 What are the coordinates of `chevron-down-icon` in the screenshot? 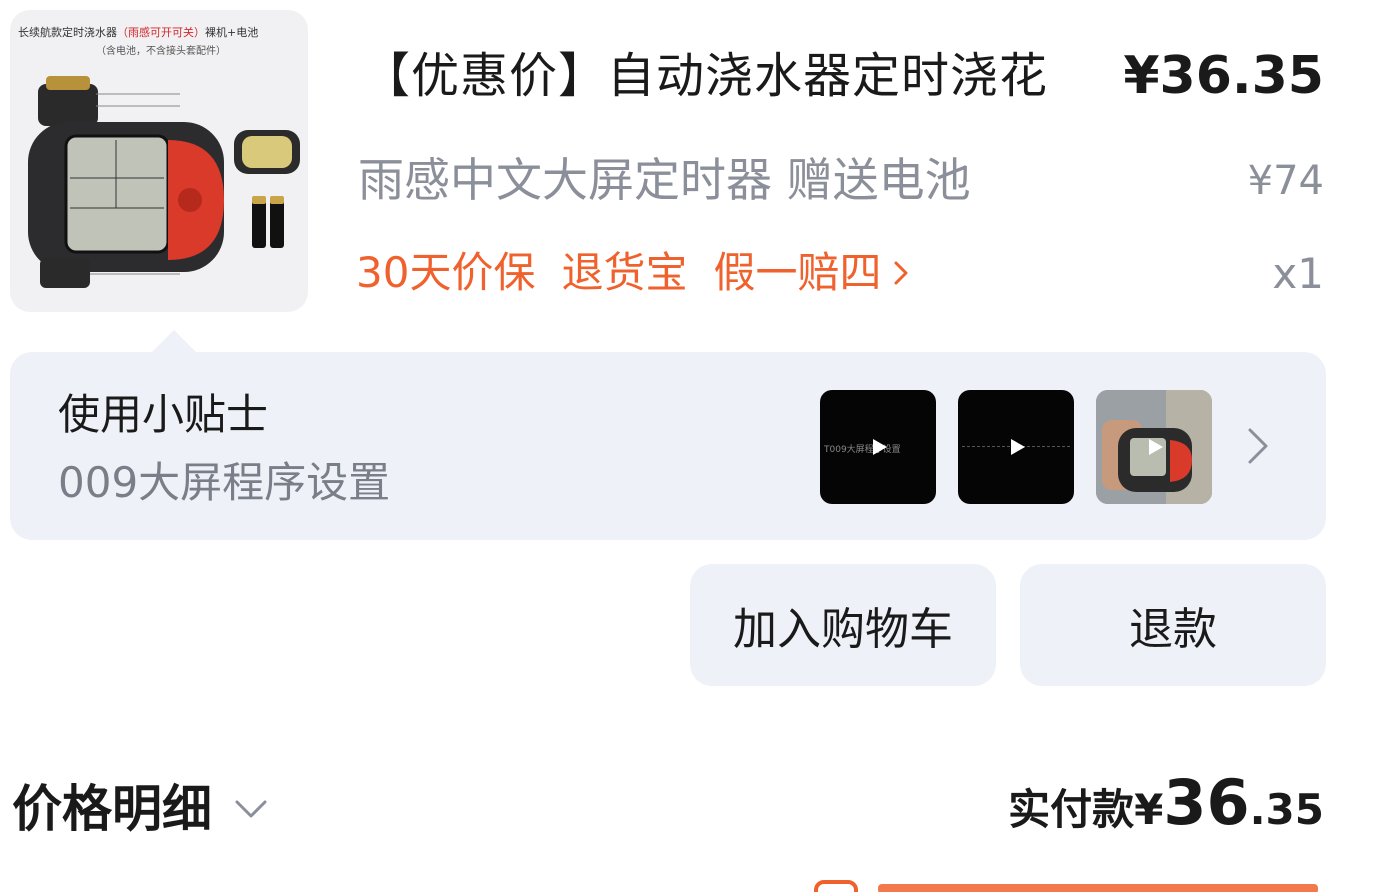 It's located at (251, 809).